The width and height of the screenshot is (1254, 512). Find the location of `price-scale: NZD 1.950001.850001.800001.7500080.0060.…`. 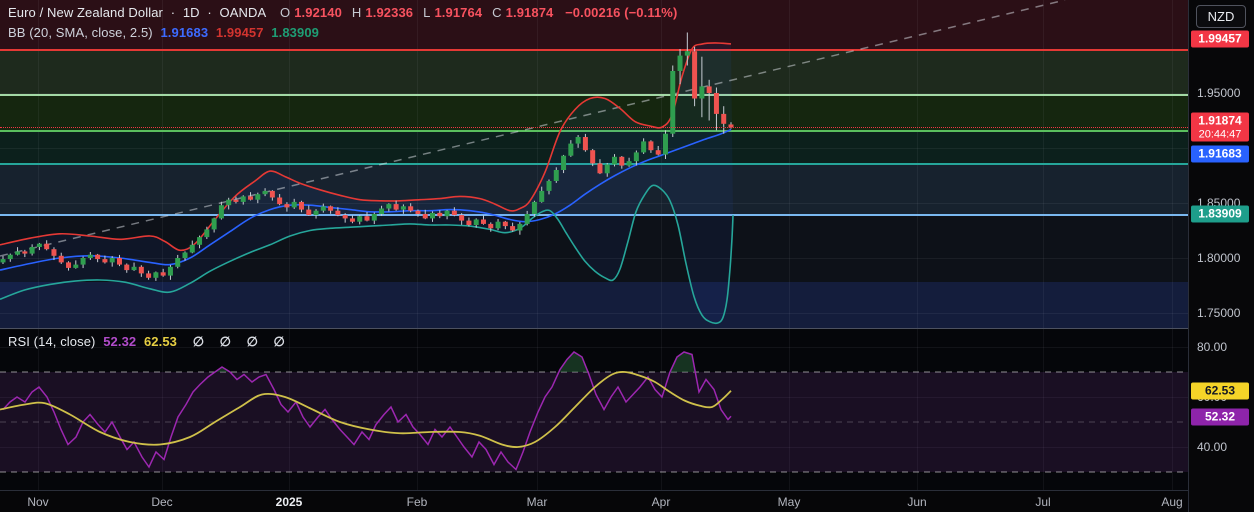

price-scale: NZD 1.950001.850001.800001.7500080.0060.… is located at coordinates (1221, 256).